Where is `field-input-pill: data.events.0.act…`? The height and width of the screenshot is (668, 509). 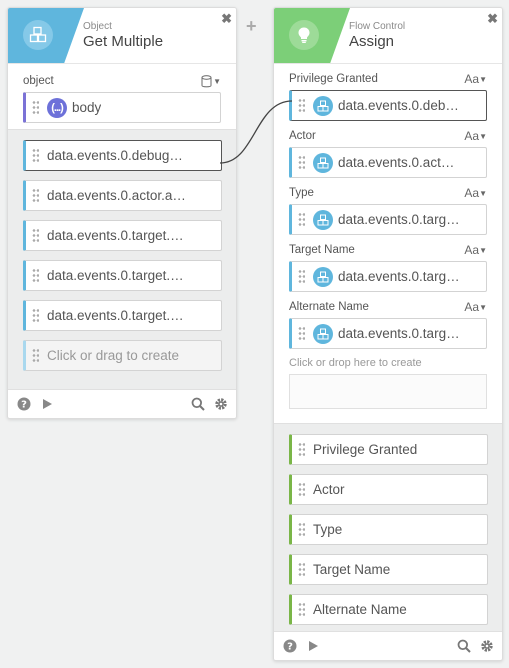
field-input-pill: data.events.0.act… is located at coordinates (388, 162).